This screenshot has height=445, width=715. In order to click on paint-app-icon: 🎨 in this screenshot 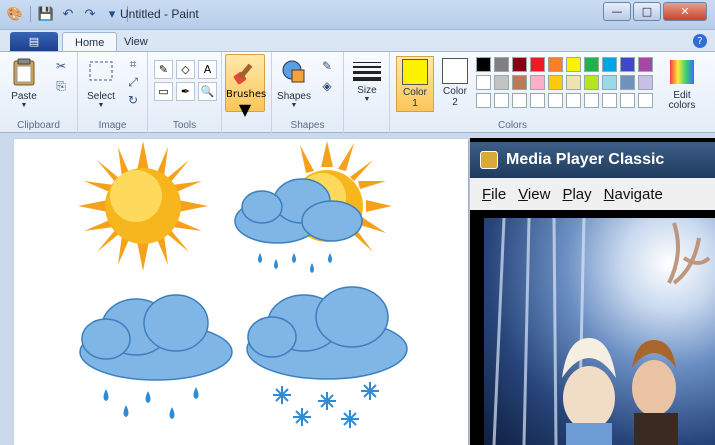, I will do `click(15, 14)`.